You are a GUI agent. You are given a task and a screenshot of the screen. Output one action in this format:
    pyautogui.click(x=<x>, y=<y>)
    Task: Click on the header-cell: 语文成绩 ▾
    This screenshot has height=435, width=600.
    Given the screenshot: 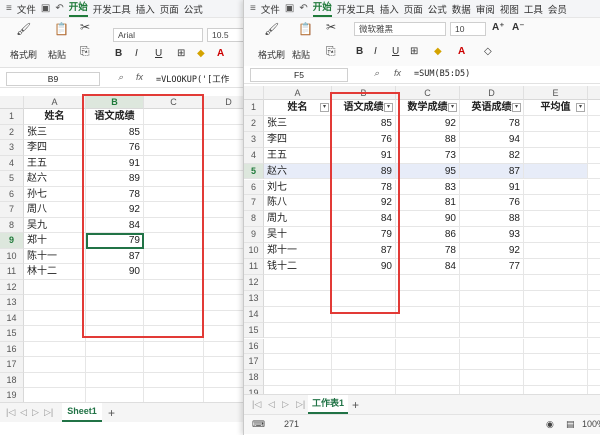 What is the action you would take?
    pyautogui.click(x=364, y=108)
    